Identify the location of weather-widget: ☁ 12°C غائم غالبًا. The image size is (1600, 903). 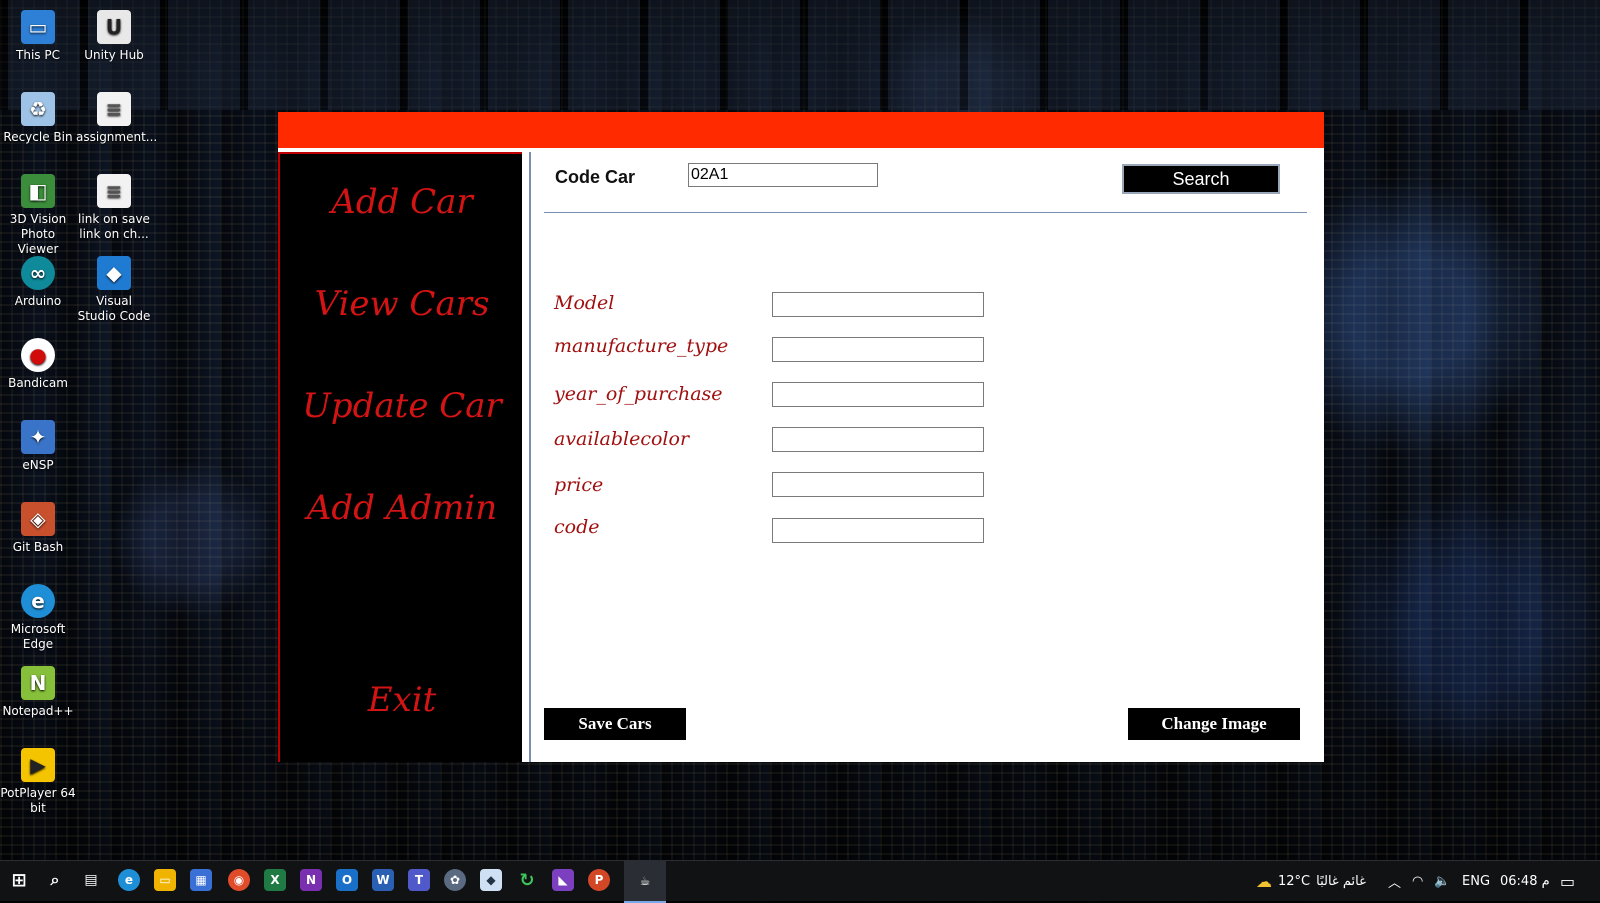
(1311, 881).